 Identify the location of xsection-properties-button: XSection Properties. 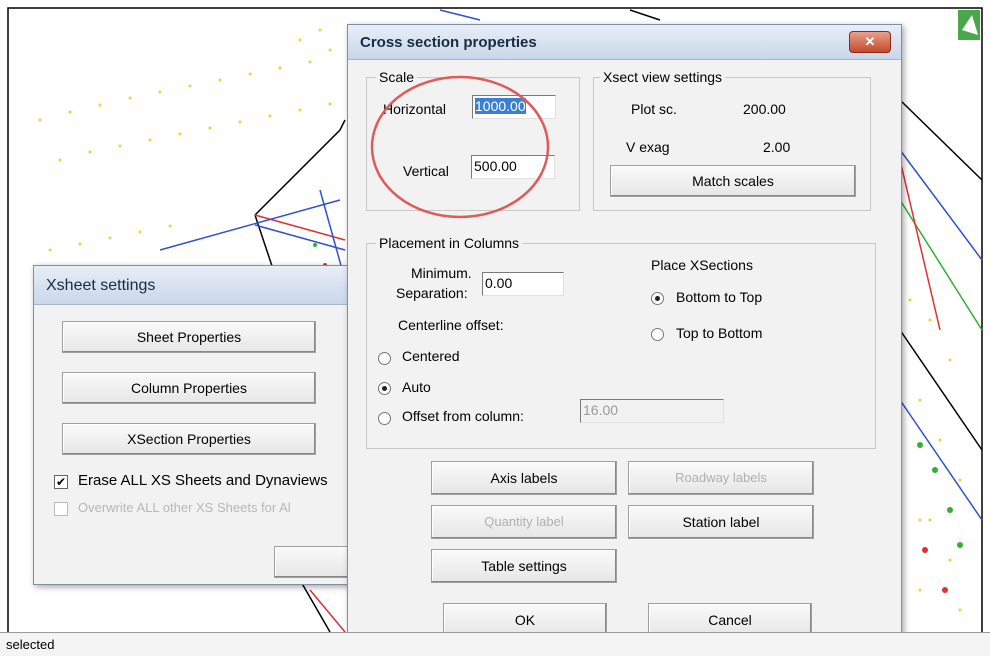
(189, 439).